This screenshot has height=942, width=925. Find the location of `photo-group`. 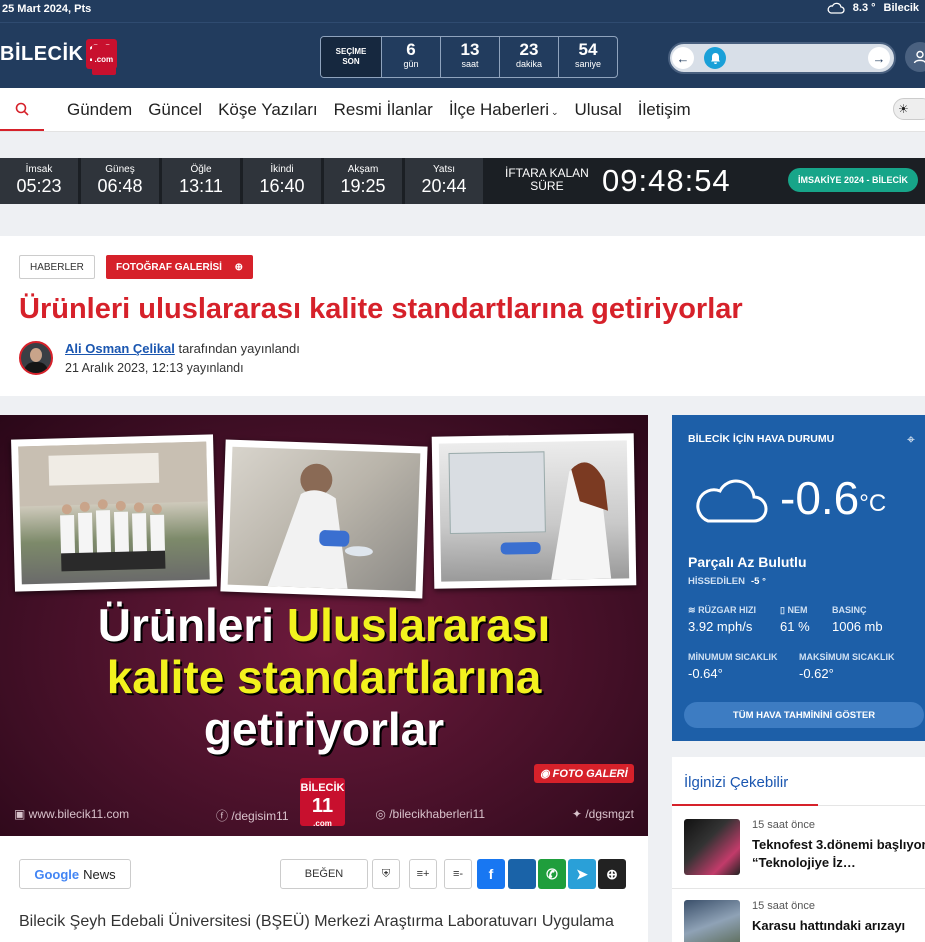

photo-group is located at coordinates (114, 513).